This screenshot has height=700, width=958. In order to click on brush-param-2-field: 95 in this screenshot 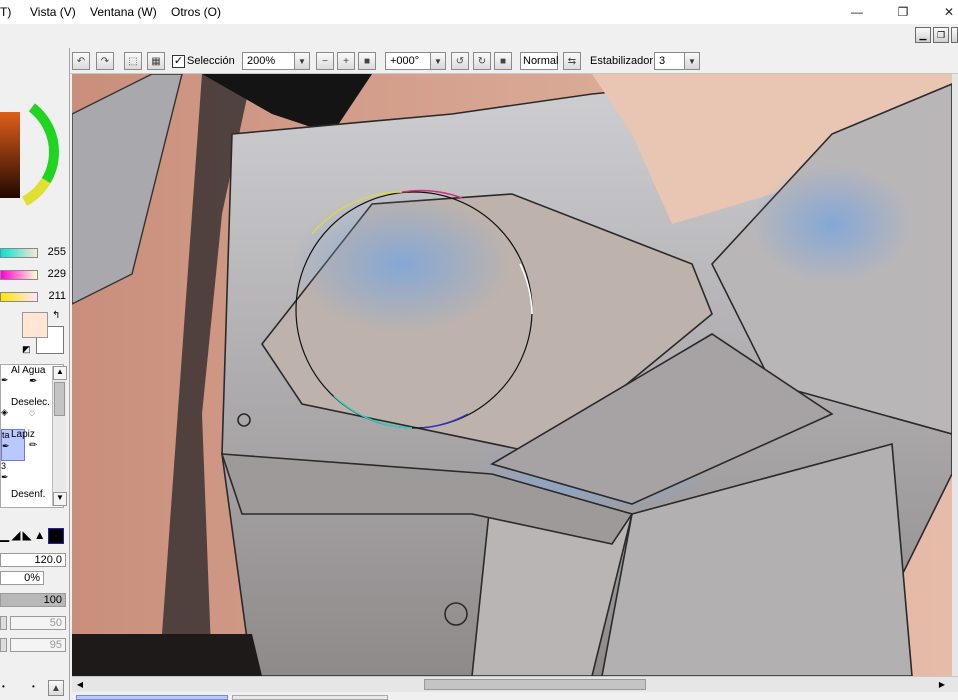, I will do `click(38, 645)`.